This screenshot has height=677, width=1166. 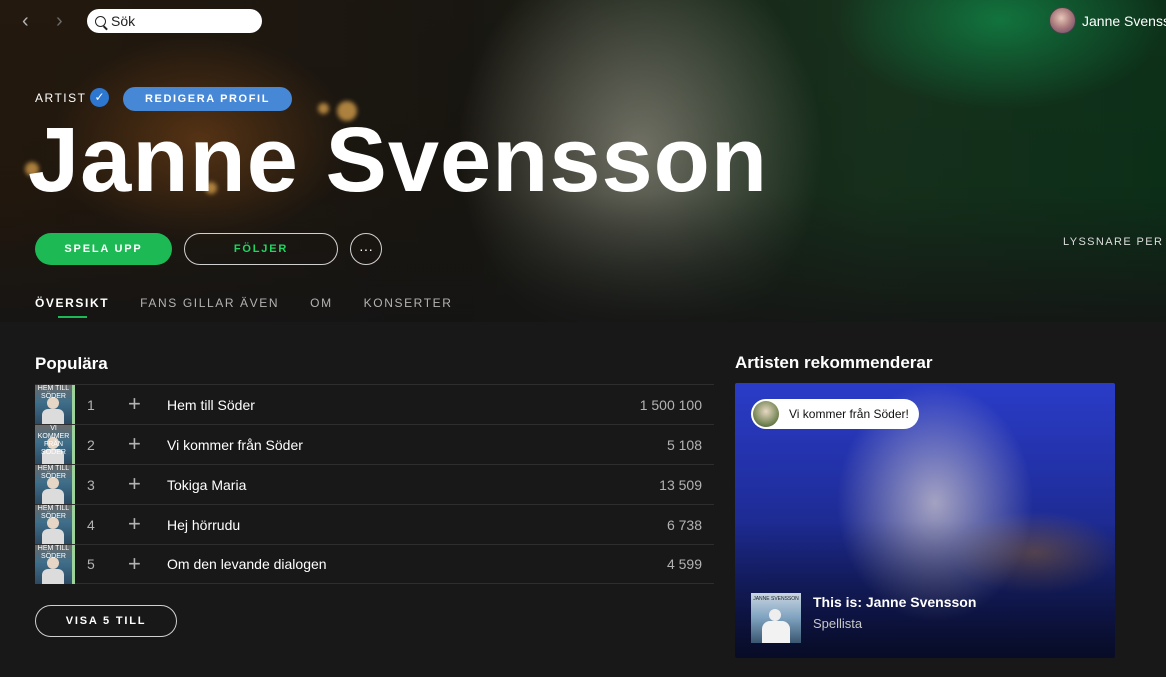 What do you see at coordinates (72, 303) in the screenshot?
I see `tab-overview: ÖVERSIKT` at bounding box center [72, 303].